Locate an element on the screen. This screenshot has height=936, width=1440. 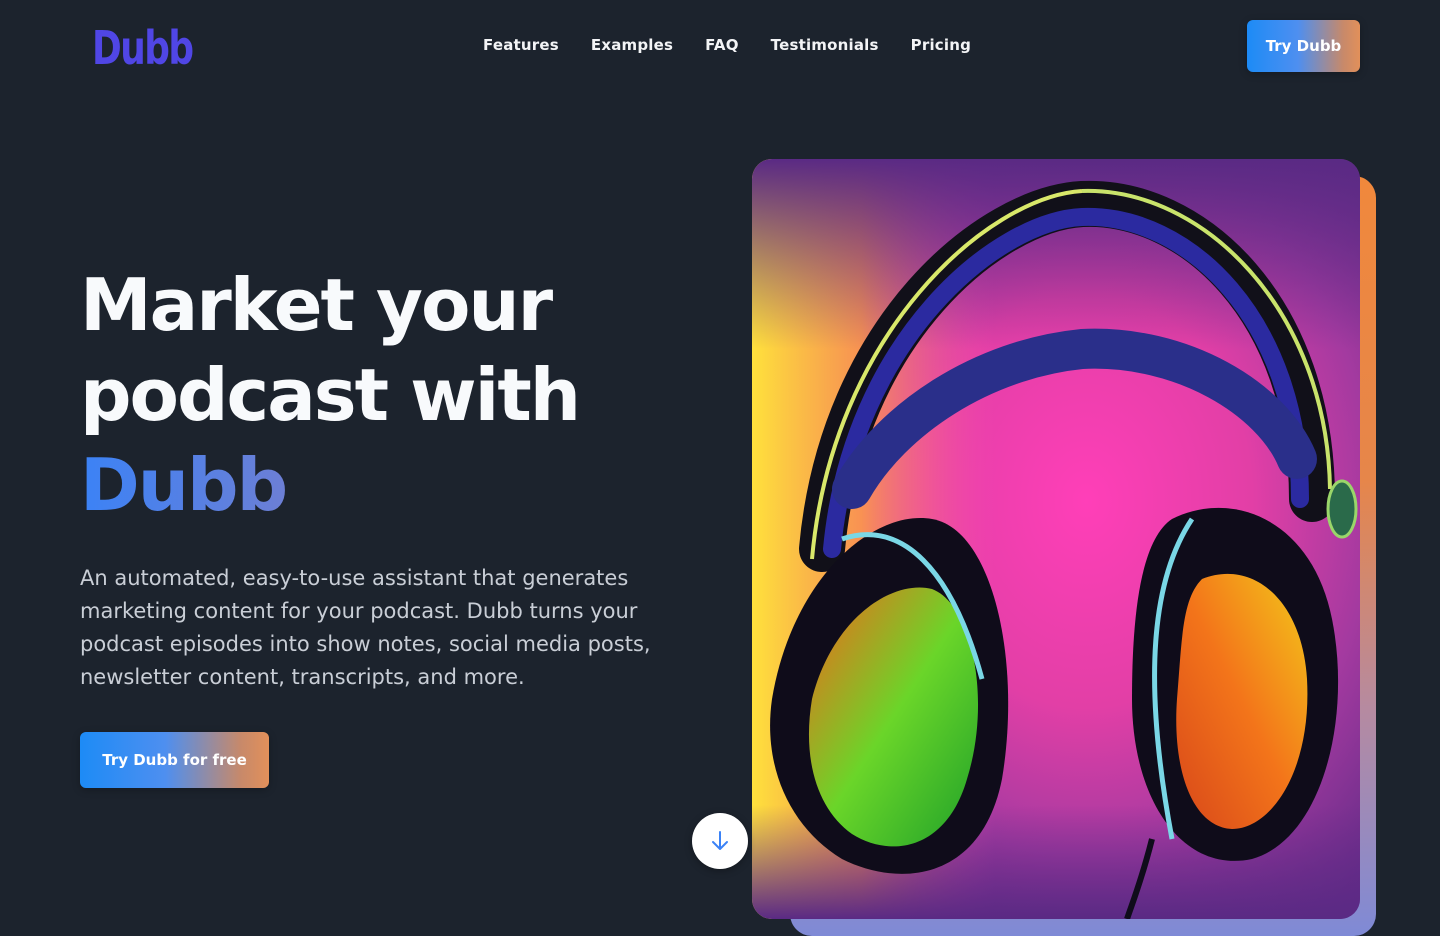
nav-pricing: Pricing is located at coordinates (941, 45).